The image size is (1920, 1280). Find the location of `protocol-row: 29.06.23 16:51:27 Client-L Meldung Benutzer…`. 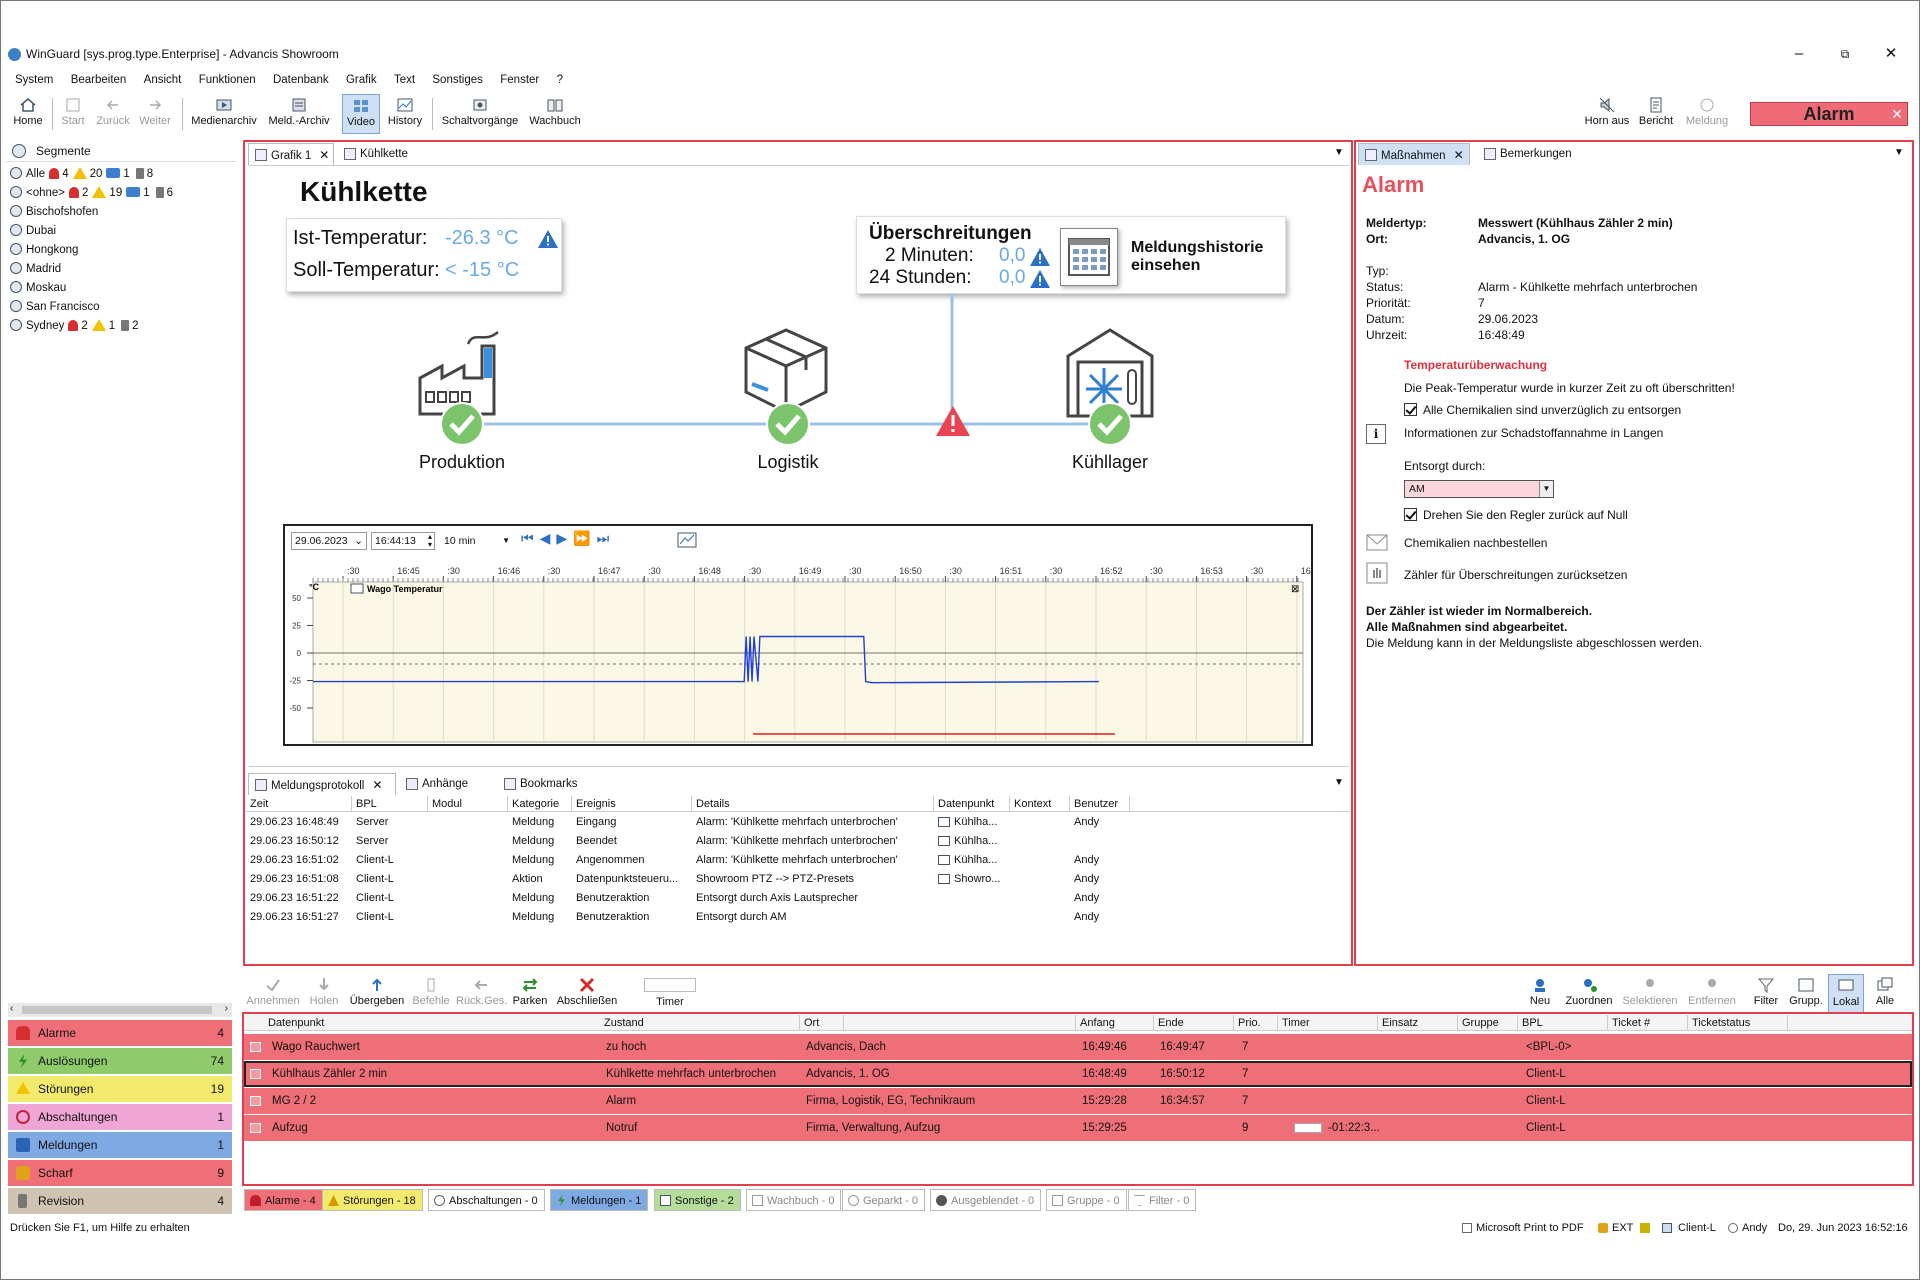

protocol-row: 29.06.23 16:51:27 Client-L Meldung Benutzer… is located at coordinates (798, 917).